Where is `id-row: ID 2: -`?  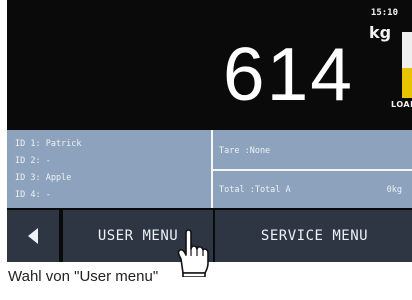 id-row: ID 2: - is located at coordinates (33, 161).